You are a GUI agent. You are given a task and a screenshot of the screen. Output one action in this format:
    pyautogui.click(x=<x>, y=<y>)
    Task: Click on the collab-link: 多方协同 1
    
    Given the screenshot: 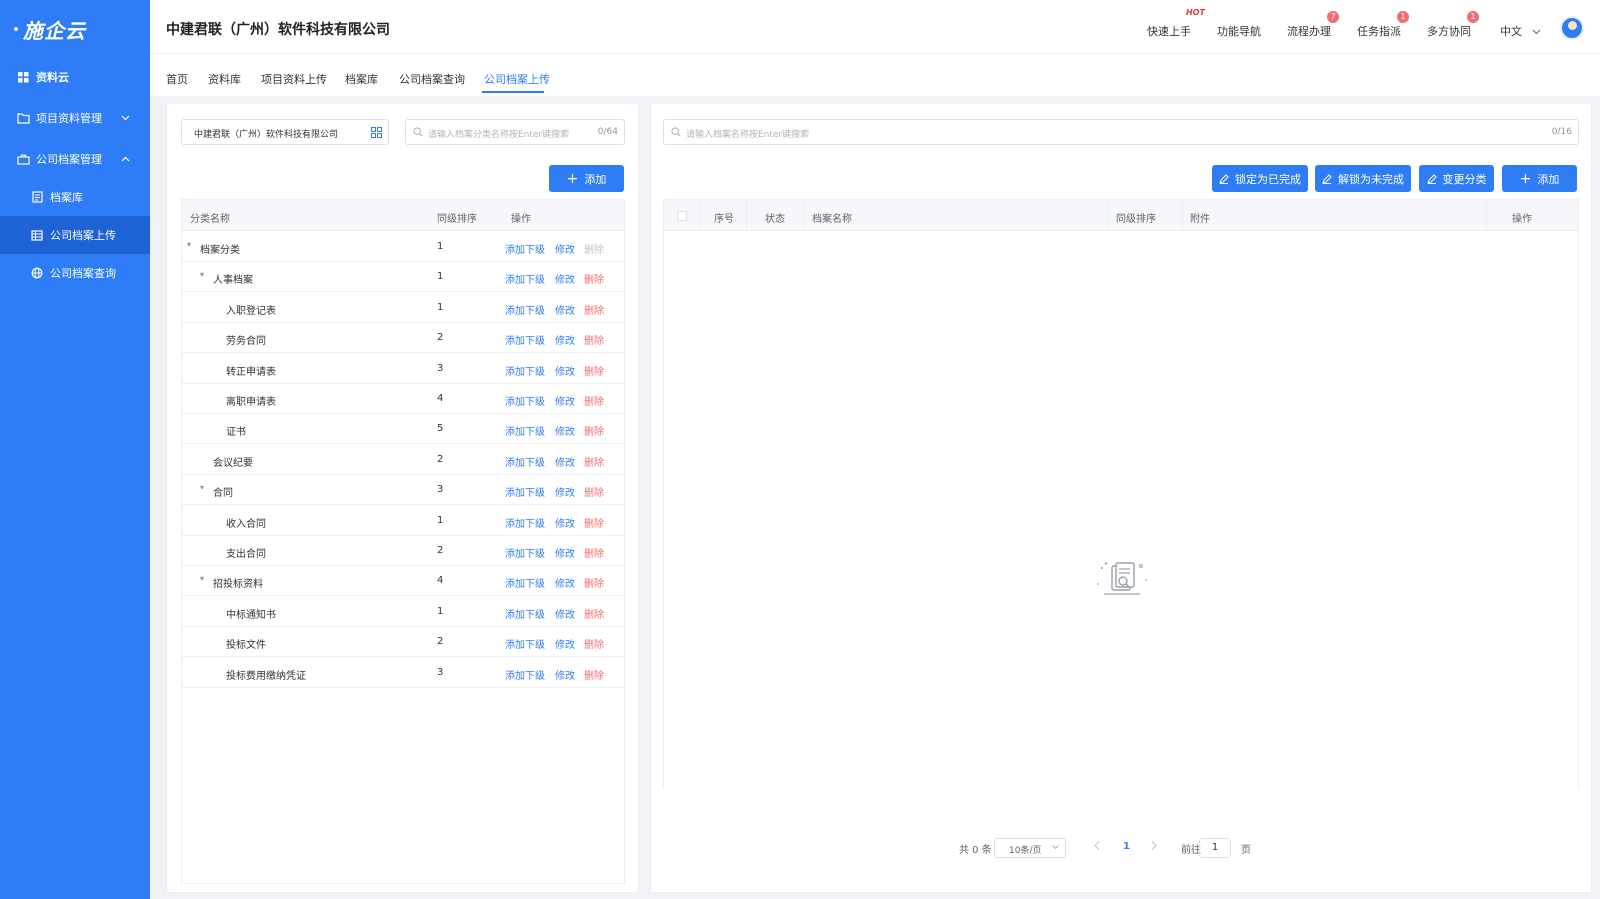 What is the action you would take?
    pyautogui.click(x=1453, y=25)
    